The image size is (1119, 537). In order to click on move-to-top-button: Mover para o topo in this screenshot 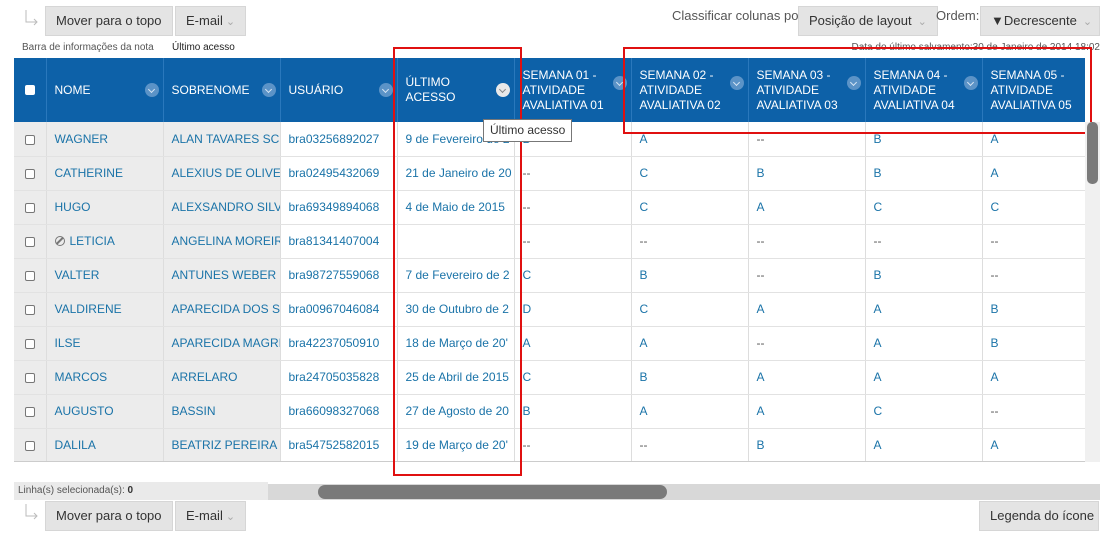, I will do `click(109, 516)`.